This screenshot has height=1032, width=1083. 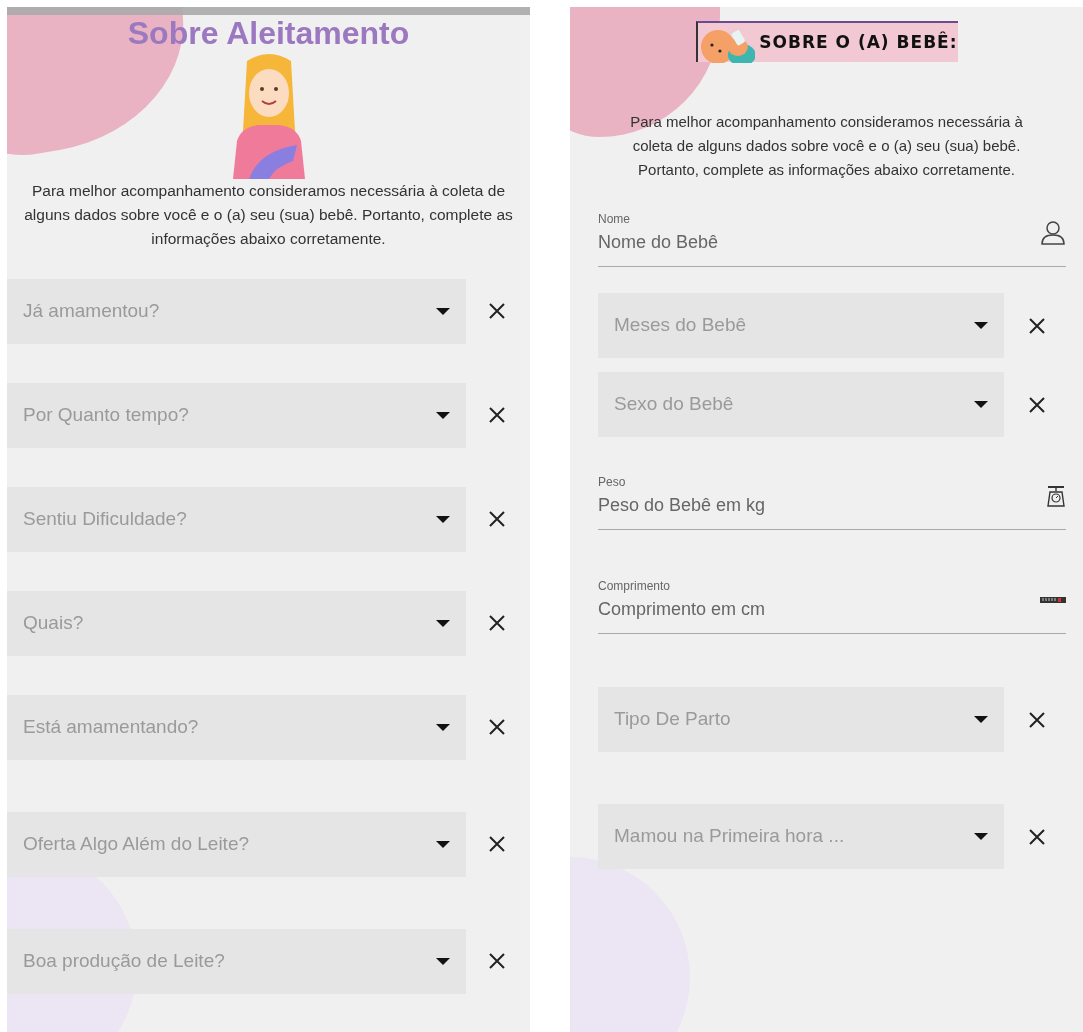 I want to click on kitchen-scale-icon, so click(x=1056, y=496).